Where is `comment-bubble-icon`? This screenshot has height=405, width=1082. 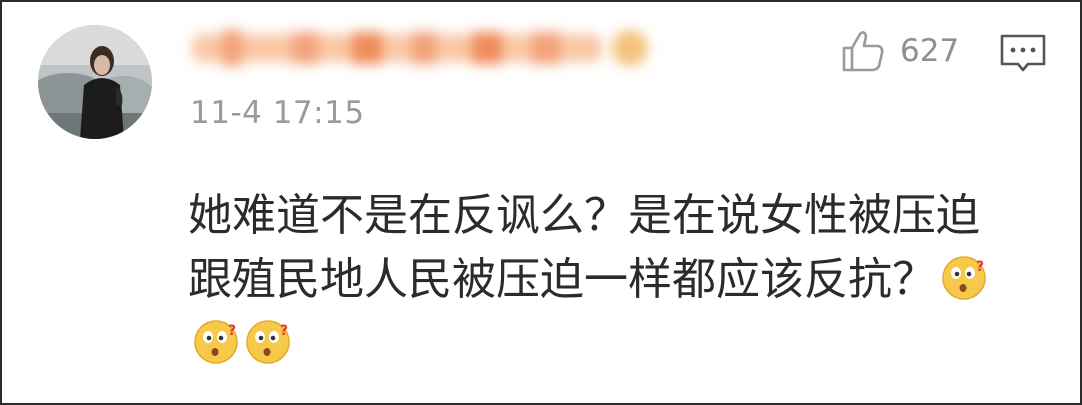 comment-bubble-icon is located at coordinates (1023, 53).